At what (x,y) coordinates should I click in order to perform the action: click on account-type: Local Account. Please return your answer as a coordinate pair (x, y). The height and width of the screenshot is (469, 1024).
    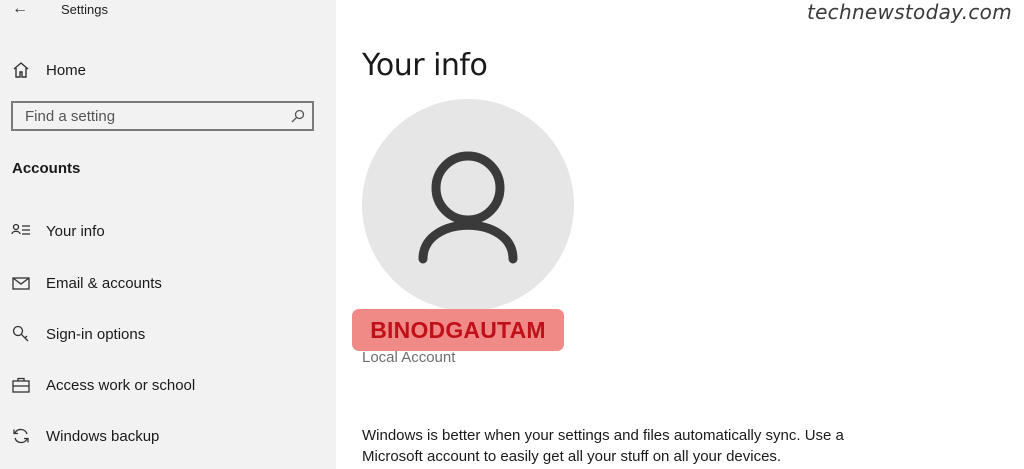
    Looking at the image, I should click on (409, 357).